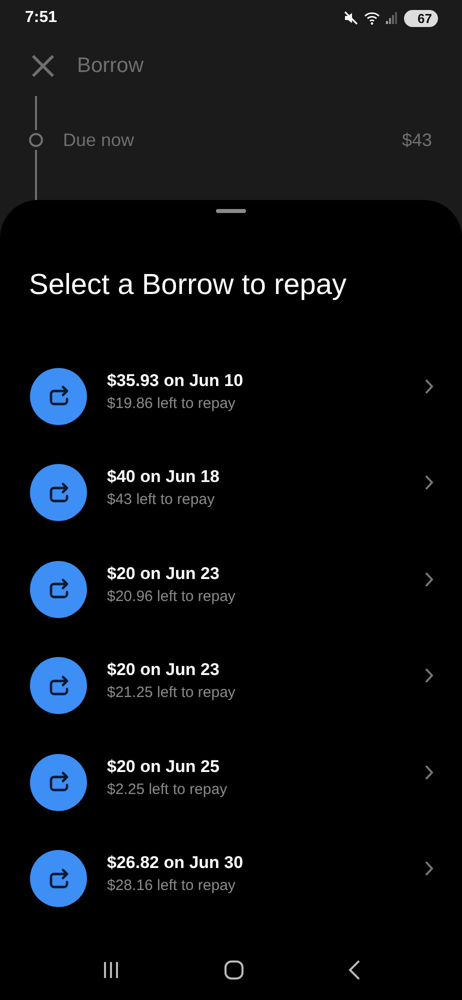 The height and width of the screenshot is (1000, 462). Describe the element at coordinates (43, 66) in the screenshot. I see `close-icon` at that location.